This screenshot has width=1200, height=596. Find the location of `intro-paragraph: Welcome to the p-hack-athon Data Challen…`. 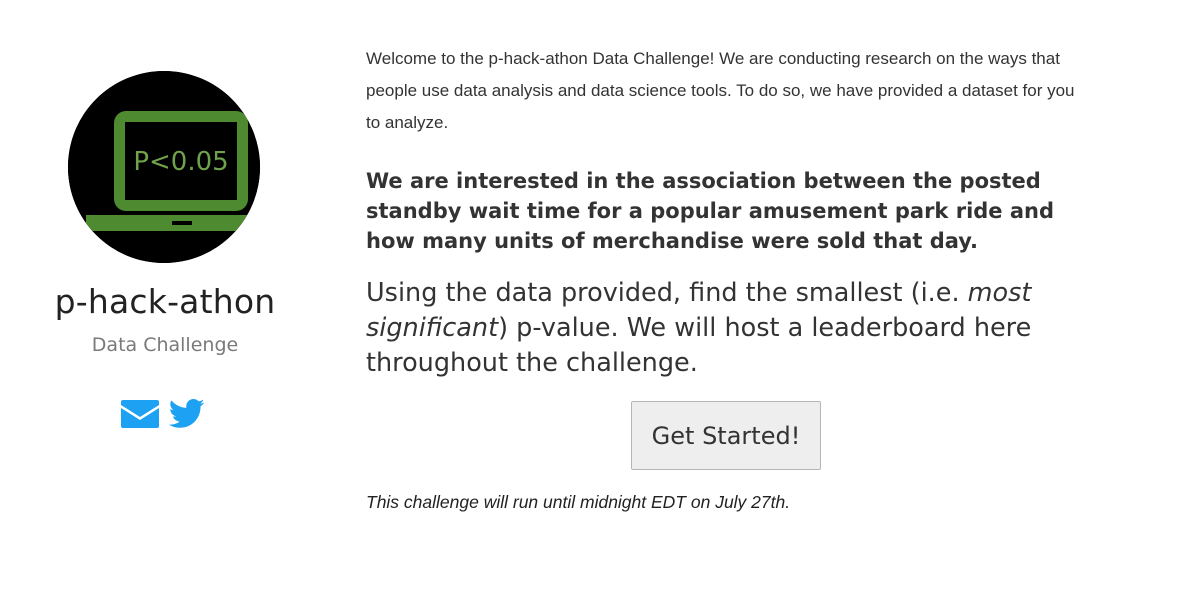

intro-paragraph: Welcome to the p-hack-athon Data Challen… is located at coordinates (720, 90).